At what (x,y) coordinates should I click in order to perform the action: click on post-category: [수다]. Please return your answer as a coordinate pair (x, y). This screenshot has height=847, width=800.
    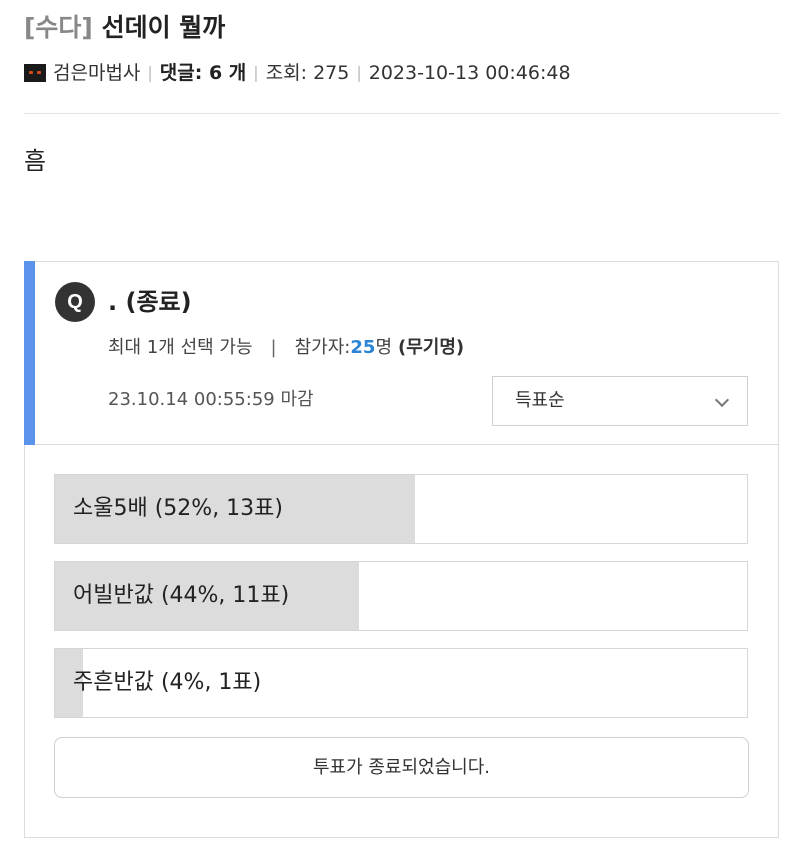
    Looking at the image, I should click on (58, 27).